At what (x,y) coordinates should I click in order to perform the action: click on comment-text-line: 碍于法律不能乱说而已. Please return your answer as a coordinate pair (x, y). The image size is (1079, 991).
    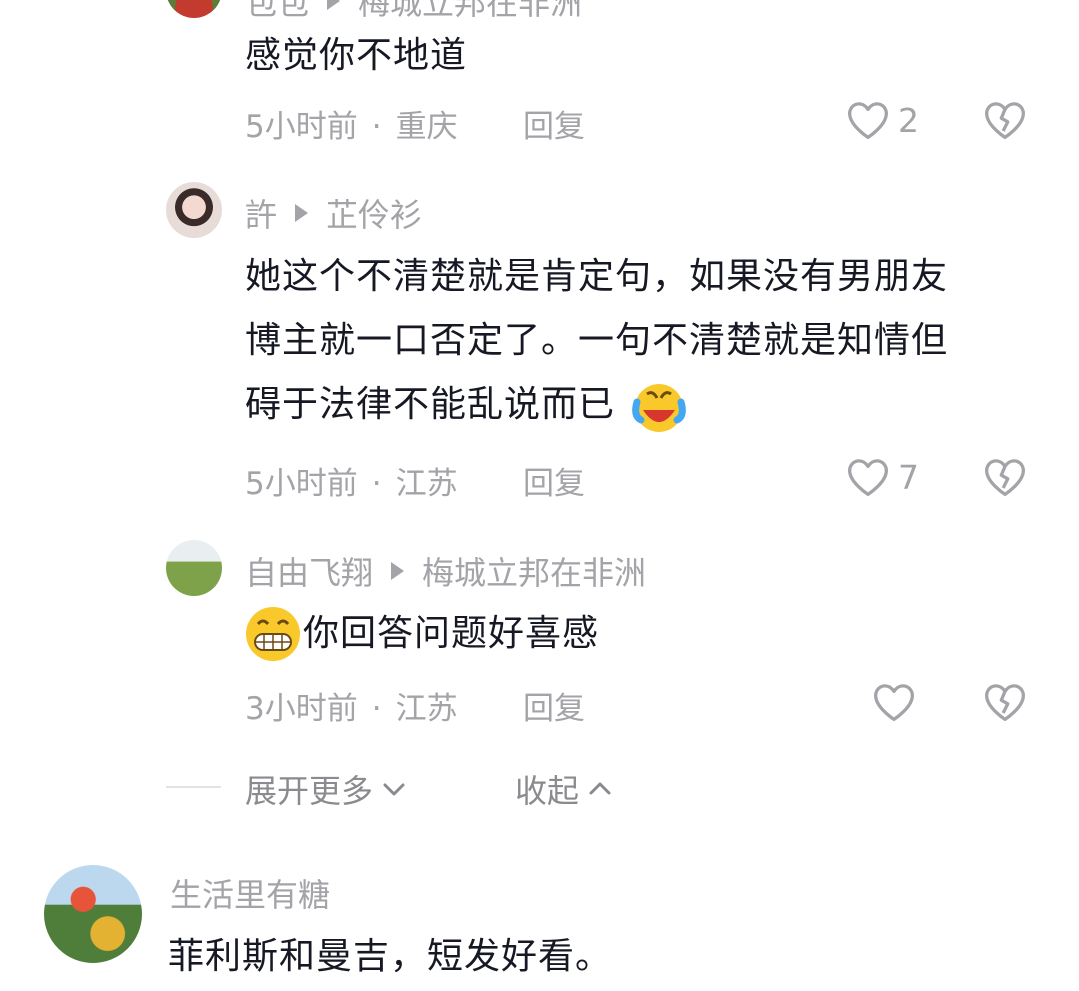
    Looking at the image, I should click on (645, 405).